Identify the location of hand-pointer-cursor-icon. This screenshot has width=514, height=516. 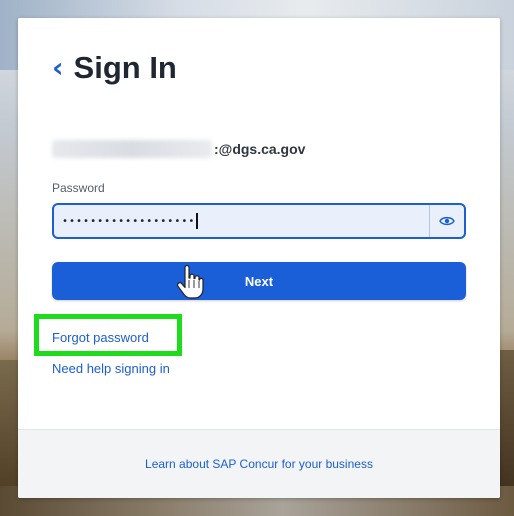
(190, 282).